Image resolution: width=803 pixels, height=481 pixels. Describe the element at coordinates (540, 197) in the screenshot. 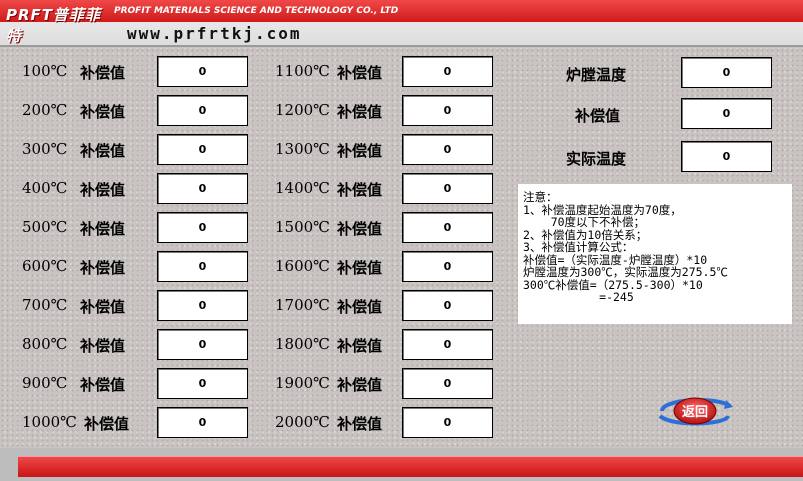

I see `note-line: 注意：` at that location.